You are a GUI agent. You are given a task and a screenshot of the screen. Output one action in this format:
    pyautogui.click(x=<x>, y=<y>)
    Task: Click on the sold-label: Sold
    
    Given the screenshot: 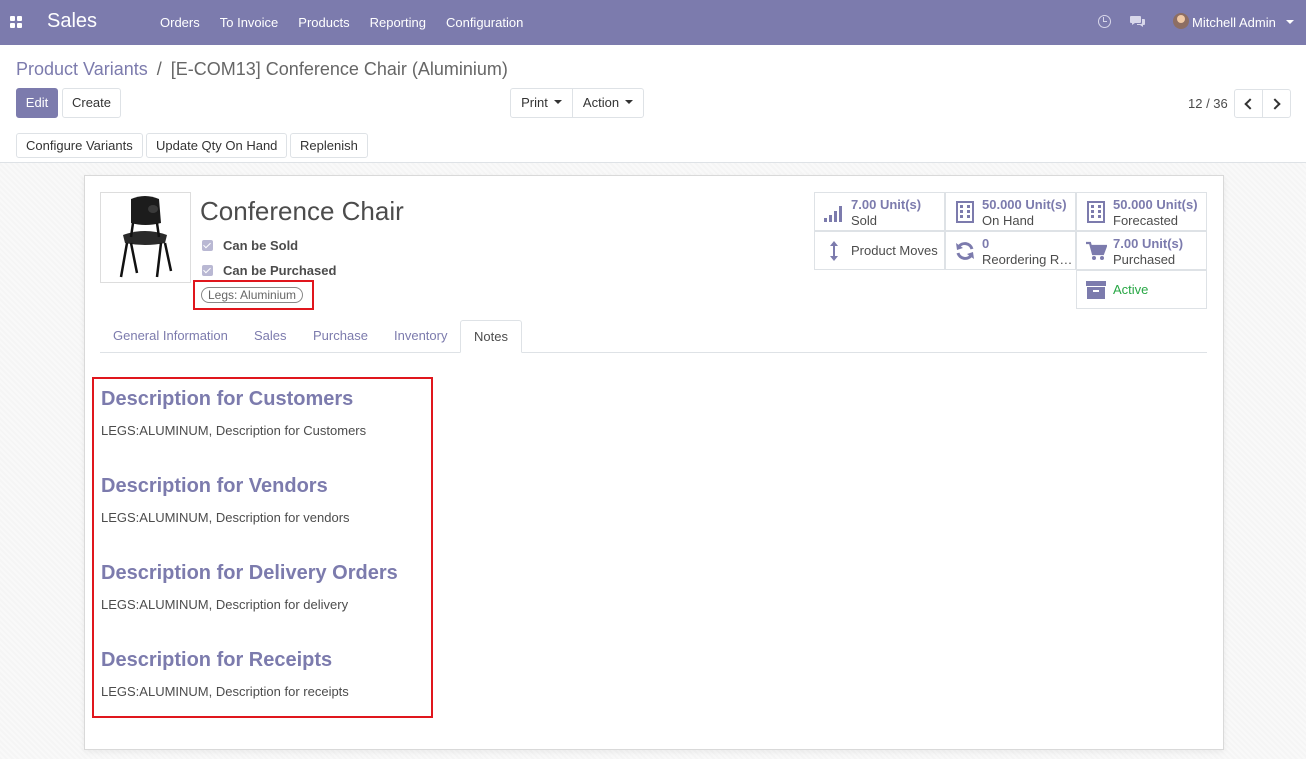 What is the action you would take?
    pyautogui.click(x=864, y=220)
    